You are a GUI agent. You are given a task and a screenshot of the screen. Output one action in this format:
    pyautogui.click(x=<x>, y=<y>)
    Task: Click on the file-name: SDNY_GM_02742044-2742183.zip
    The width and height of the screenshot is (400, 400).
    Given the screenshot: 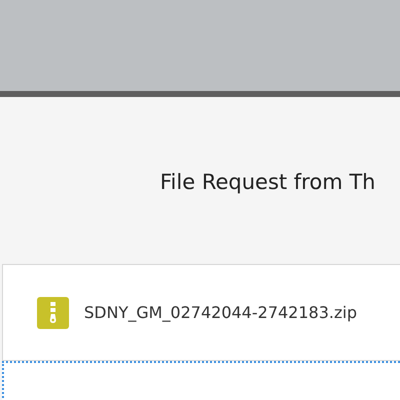 What is the action you would take?
    pyautogui.click(x=220, y=312)
    